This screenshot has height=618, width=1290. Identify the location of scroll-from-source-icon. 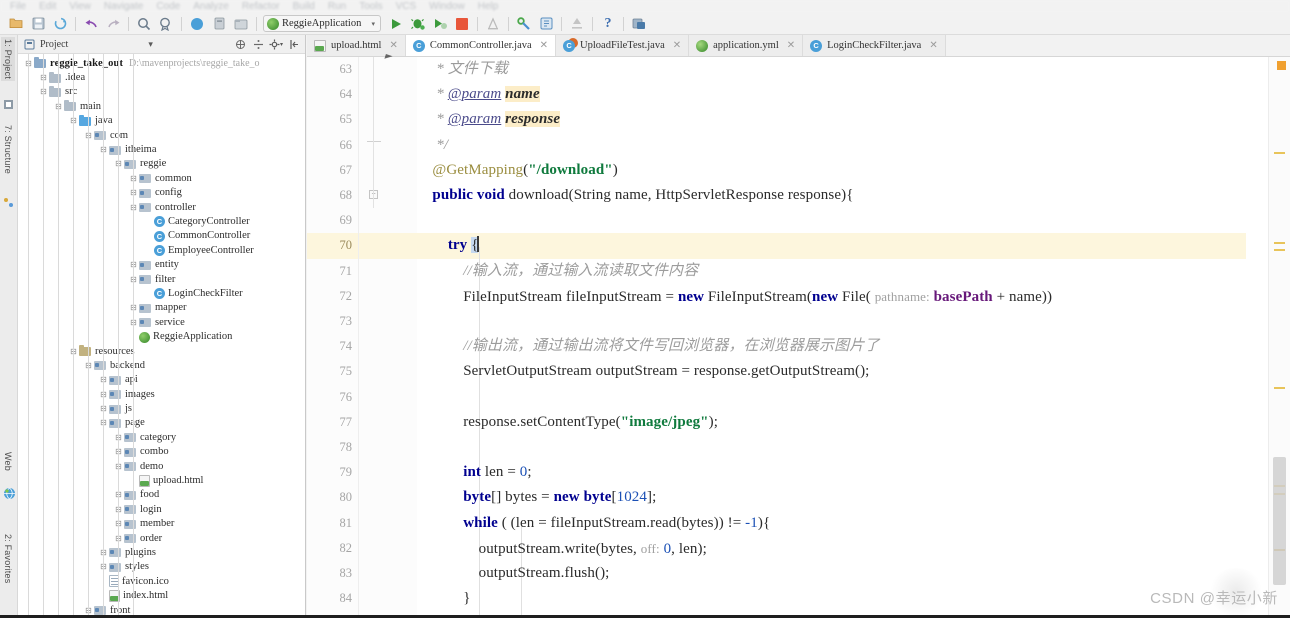
(240, 44).